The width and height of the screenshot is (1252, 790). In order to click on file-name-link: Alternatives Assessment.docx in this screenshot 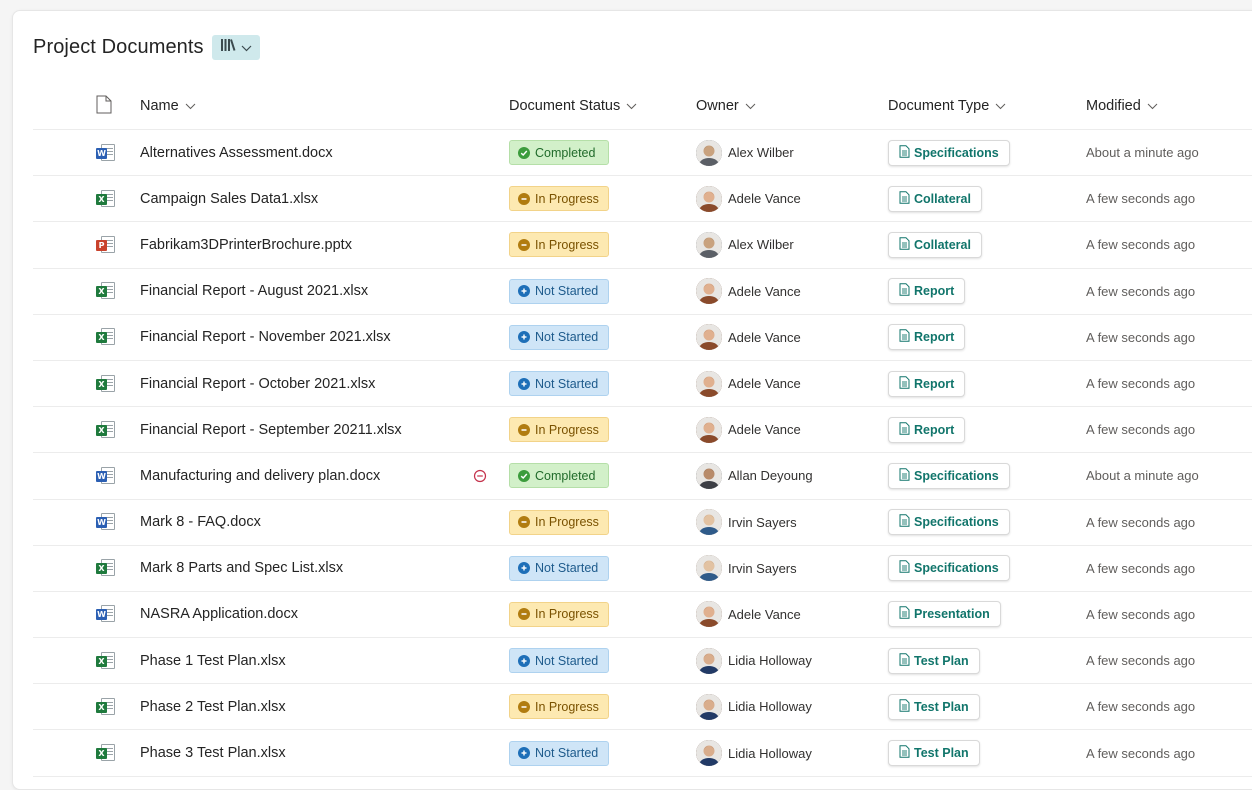, I will do `click(236, 152)`.